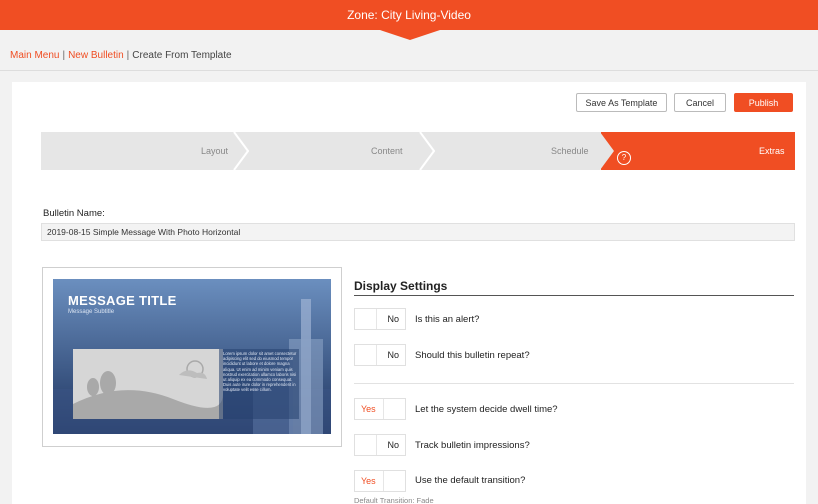 The width and height of the screenshot is (818, 504). Describe the element at coordinates (380, 445) in the screenshot. I see `impressions-toggle: No` at that location.